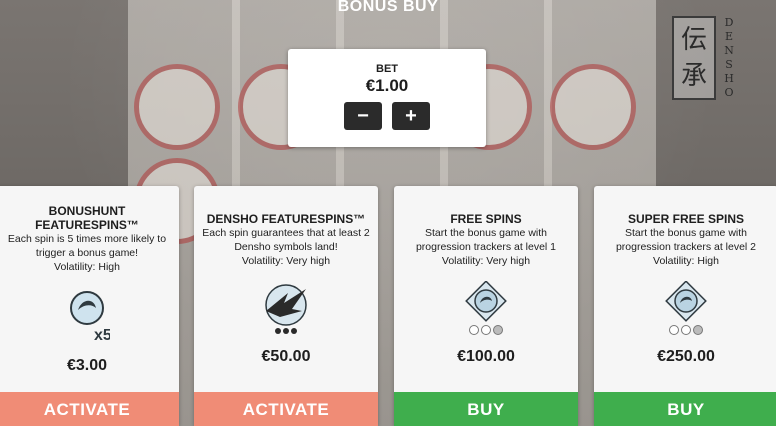 The height and width of the screenshot is (426, 776). Describe the element at coordinates (387, 98) in the screenshot. I see `bet-panel: BET €1.00 − +` at that location.